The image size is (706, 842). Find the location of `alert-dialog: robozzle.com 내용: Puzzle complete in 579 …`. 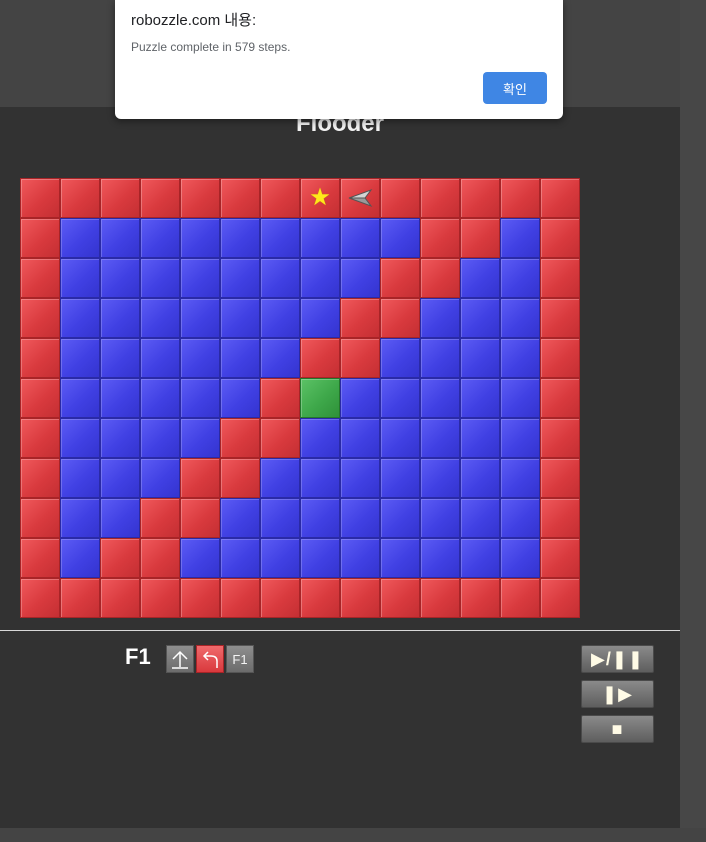

alert-dialog: robozzle.com 내용: Puzzle complete in 579 … is located at coordinates (339, 59).